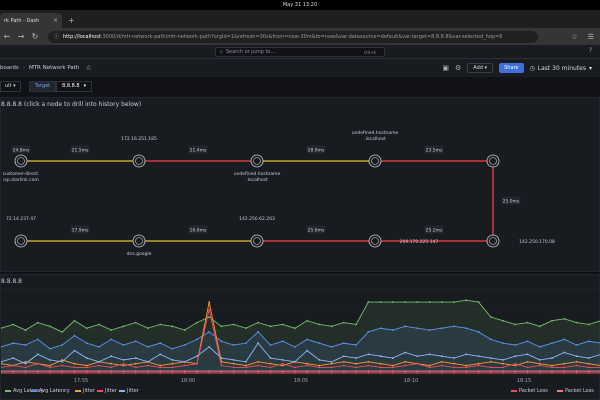 This screenshot has height=400, width=600. Describe the element at coordinates (7, 36) in the screenshot. I see `back-icon: ←` at that location.